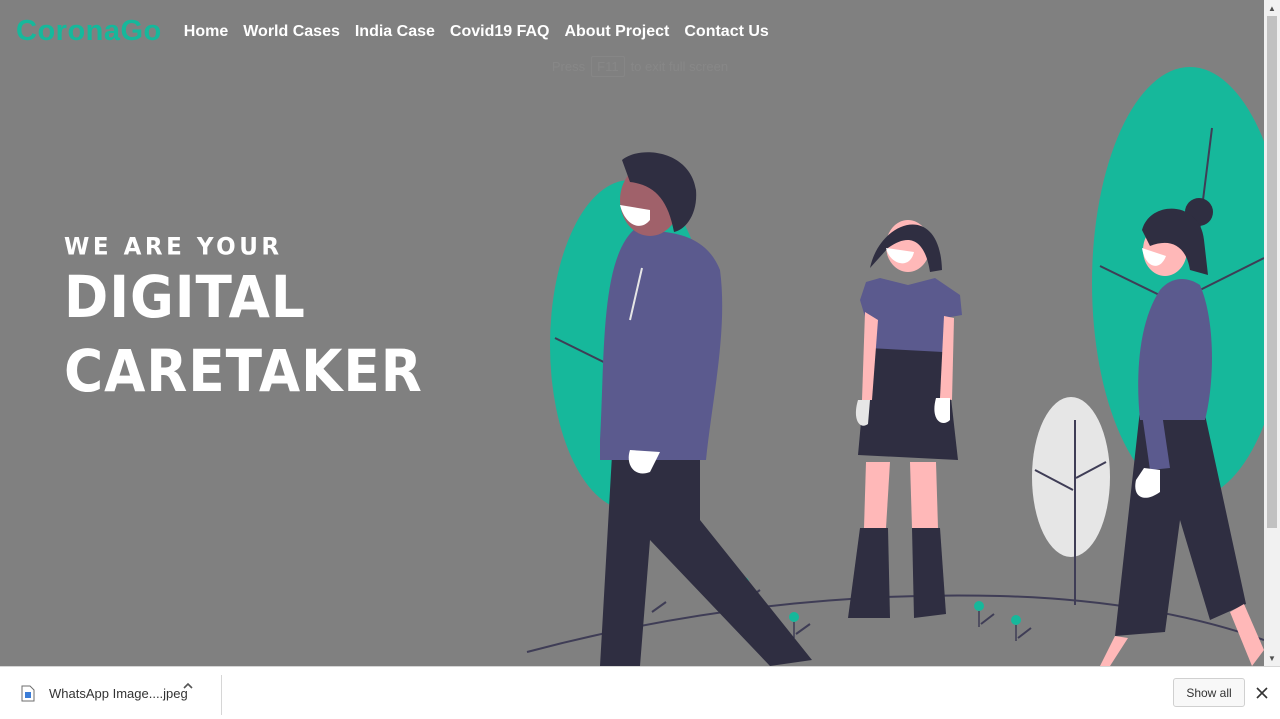 The image size is (1280, 719). I want to click on chevron-up-icon, so click(188, 686).